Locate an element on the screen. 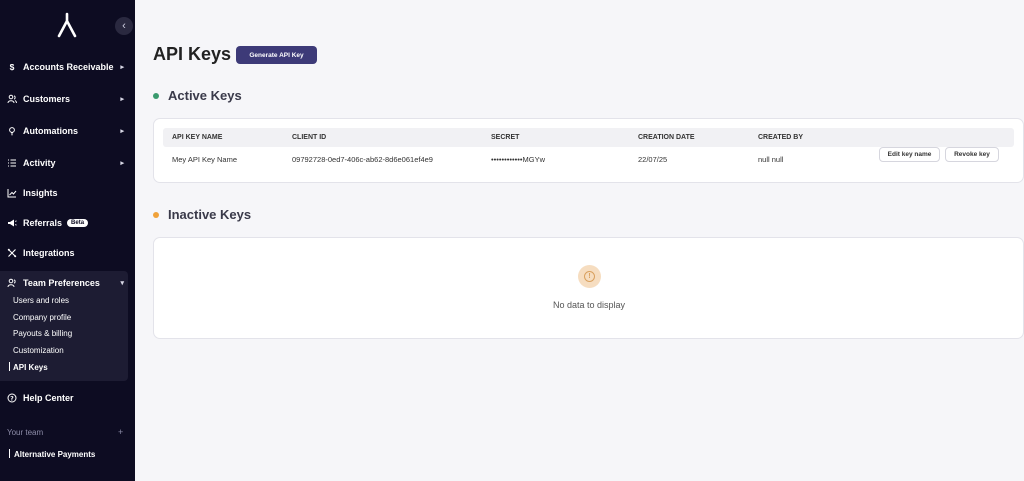 The height and width of the screenshot is (481, 1024). nav-automations: Automations ▸ is located at coordinates (67, 131).